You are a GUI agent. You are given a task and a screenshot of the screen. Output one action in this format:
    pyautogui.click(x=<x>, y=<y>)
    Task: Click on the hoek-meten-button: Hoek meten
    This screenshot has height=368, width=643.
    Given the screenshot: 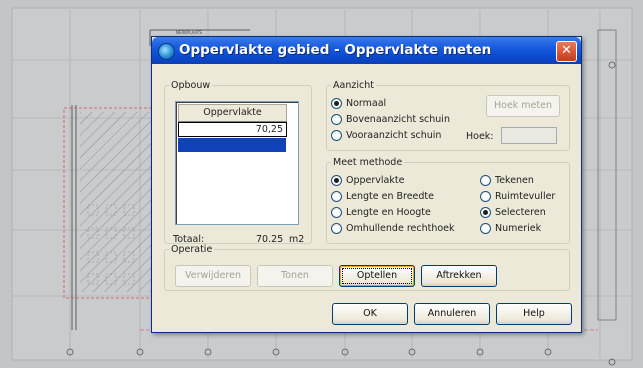 What is the action you would take?
    pyautogui.click(x=523, y=106)
    